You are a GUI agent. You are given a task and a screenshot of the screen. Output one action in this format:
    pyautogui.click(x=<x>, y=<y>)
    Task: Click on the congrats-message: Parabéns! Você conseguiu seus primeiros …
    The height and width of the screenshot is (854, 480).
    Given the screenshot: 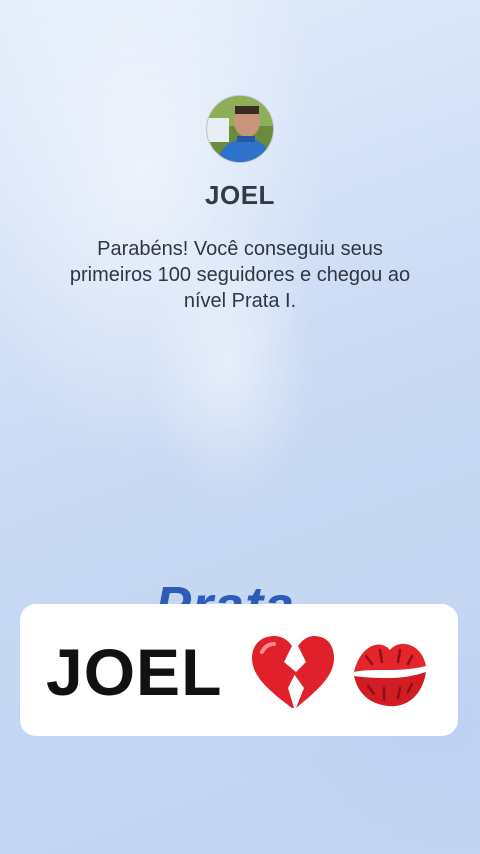 What is the action you would take?
    pyautogui.click(x=240, y=275)
    